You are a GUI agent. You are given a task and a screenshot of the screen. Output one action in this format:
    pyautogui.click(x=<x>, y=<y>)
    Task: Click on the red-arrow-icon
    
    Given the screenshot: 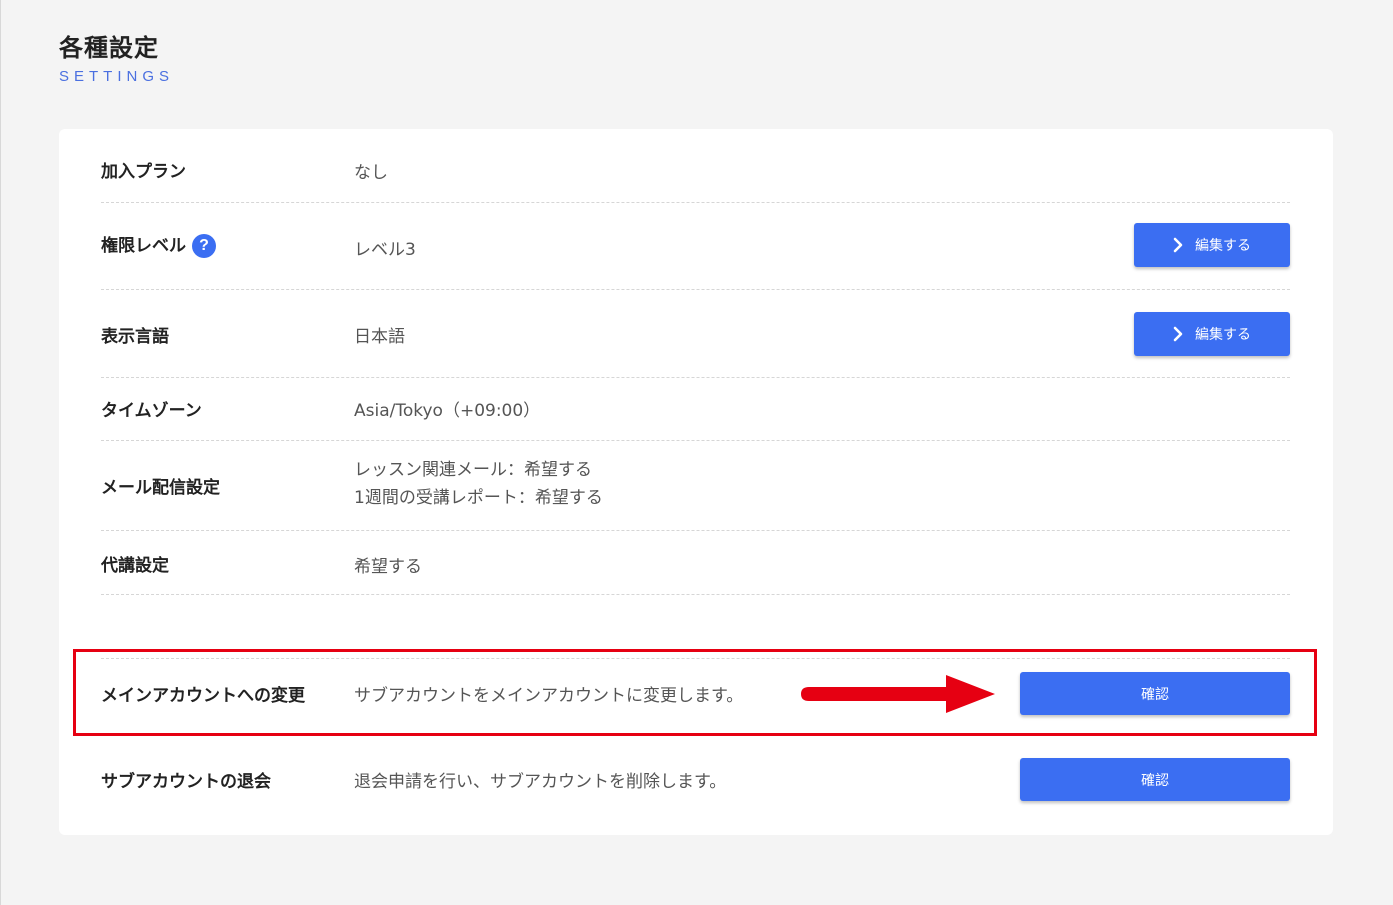 What is the action you would take?
    pyautogui.click(x=898, y=694)
    